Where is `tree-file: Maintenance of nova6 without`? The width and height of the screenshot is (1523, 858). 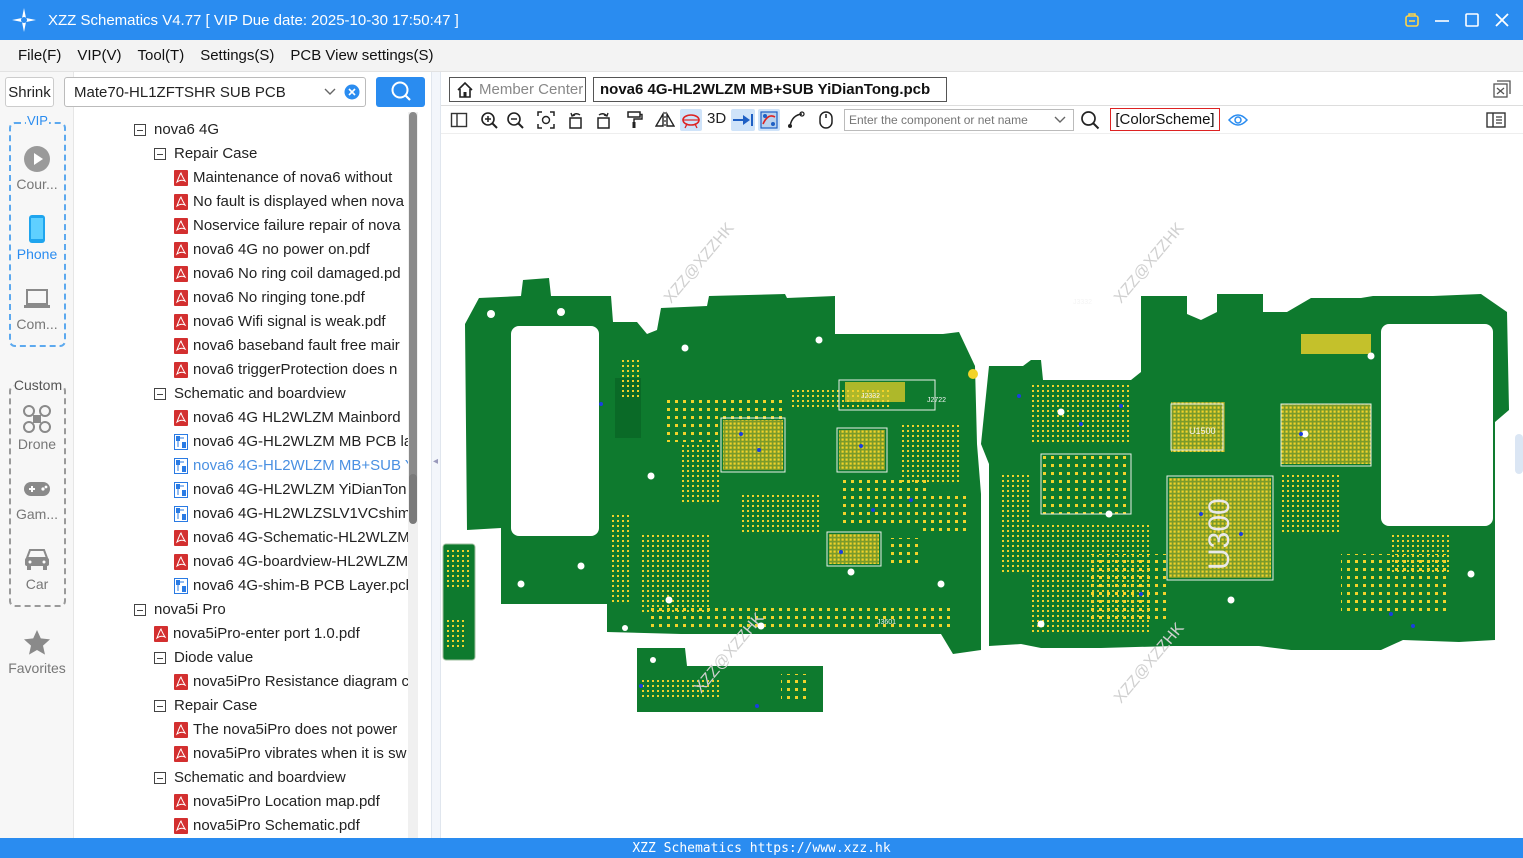
tree-file: Maintenance of nova6 without is located at coordinates (283, 178).